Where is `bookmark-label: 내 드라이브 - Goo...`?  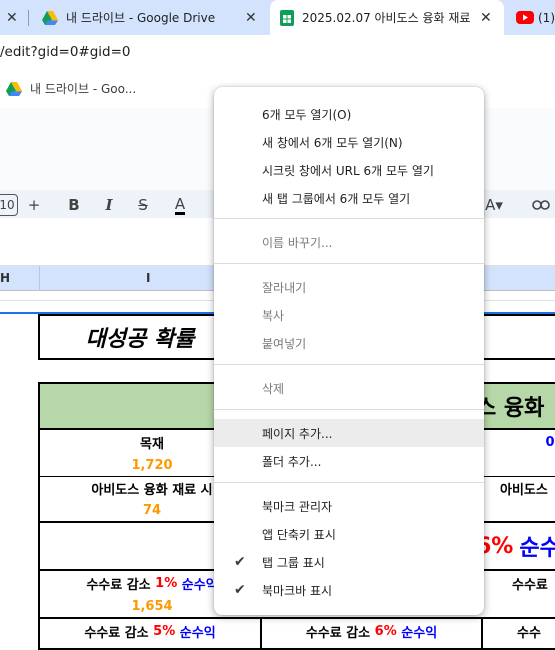
bookmark-label: 내 드라이브 - Goo... is located at coordinates (83, 89).